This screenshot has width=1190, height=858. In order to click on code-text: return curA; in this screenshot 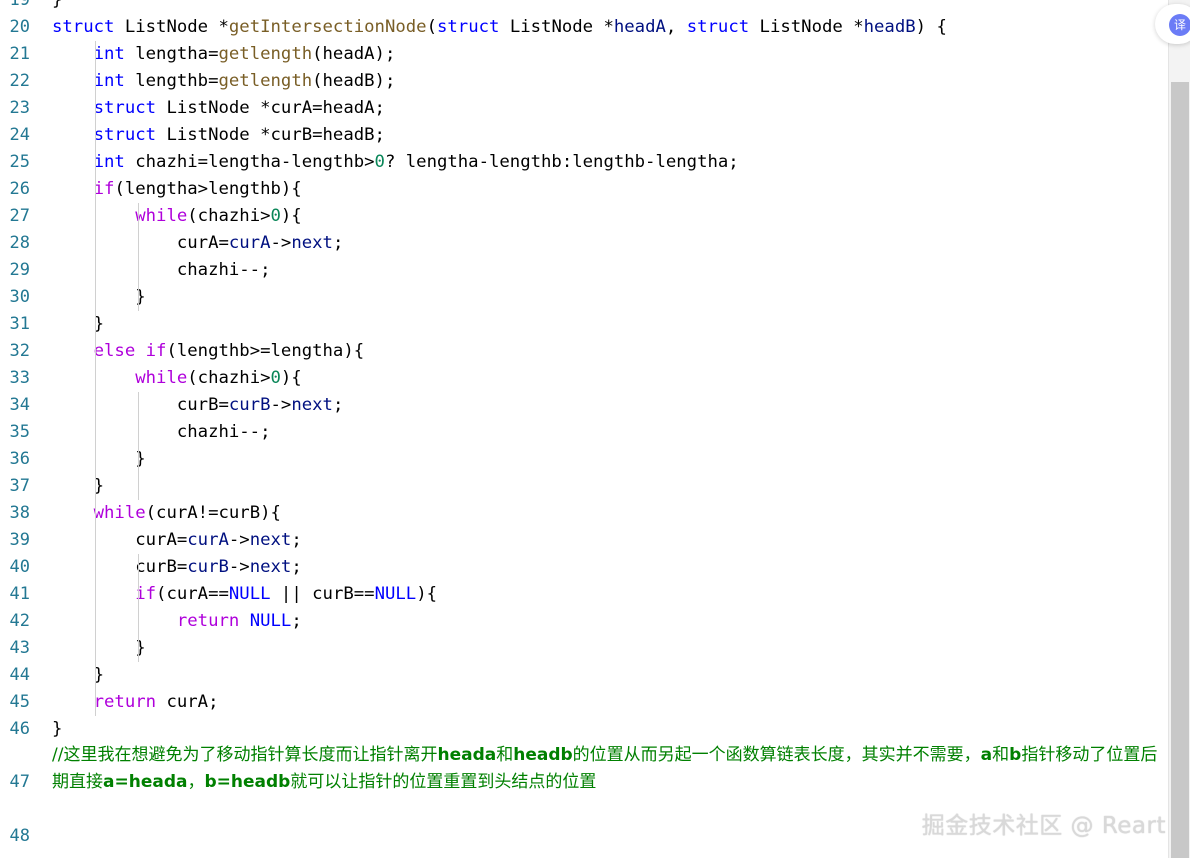, I will do `click(135, 702)`.